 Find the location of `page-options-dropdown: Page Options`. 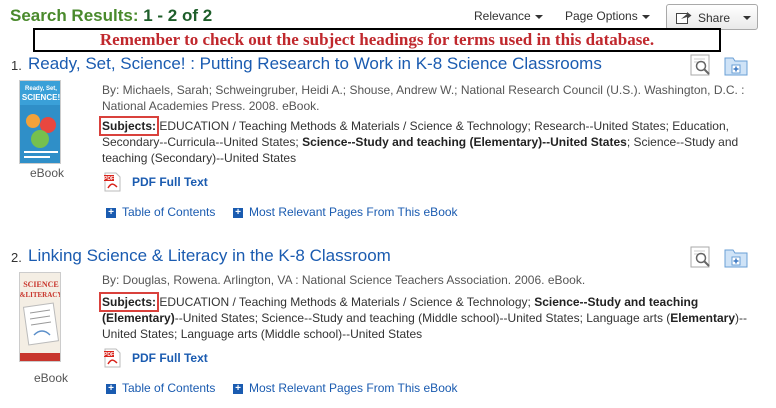

page-options-dropdown: Page Options is located at coordinates (607, 16).